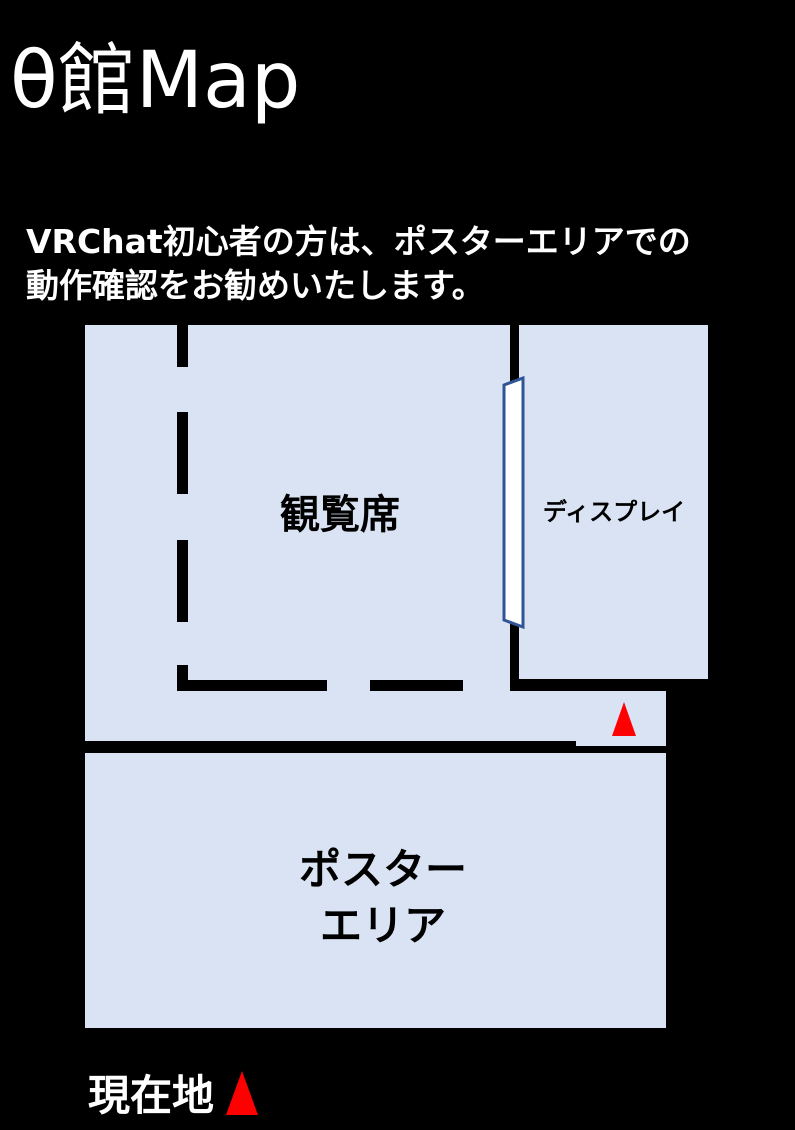 The height and width of the screenshot is (1130, 795). I want to click on display-area-label: ディスプレイ, so click(614, 512).